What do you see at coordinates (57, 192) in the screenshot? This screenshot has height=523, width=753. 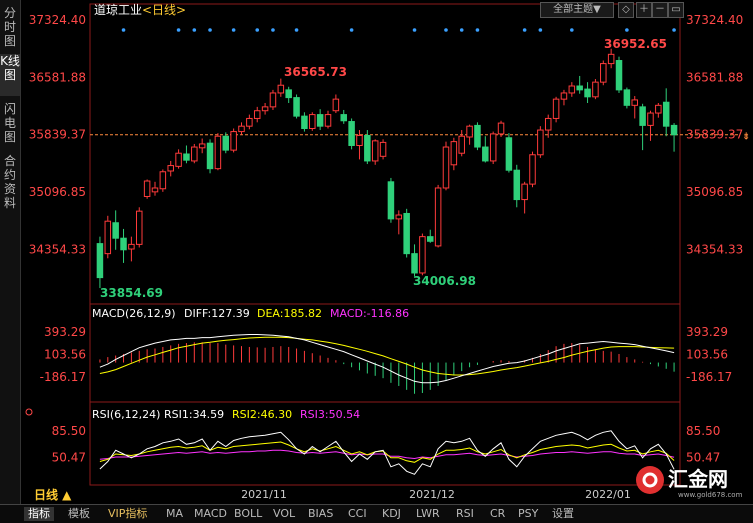 I see `price-axis-label-left: 35096.85` at bounding box center [57, 192].